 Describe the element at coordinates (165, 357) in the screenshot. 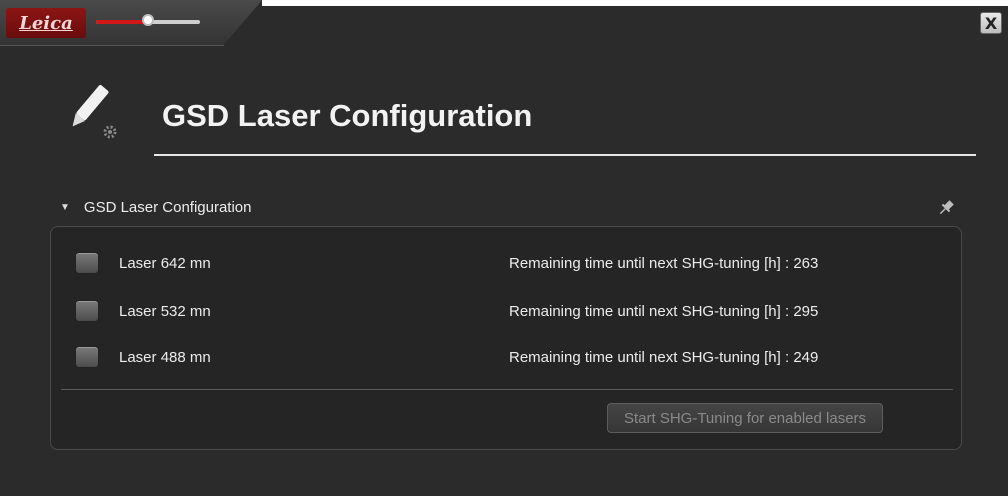

I see `laser-label: Laser 488 mn` at that location.